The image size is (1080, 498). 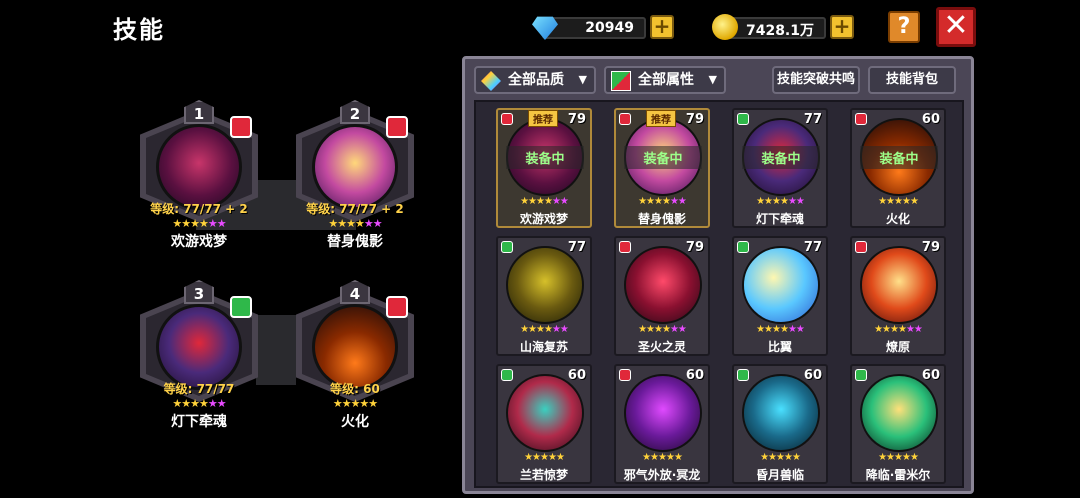 What do you see at coordinates (139, 30) in the screenshot?
I see `page-title: 技能` at bounding box center [139, 30].